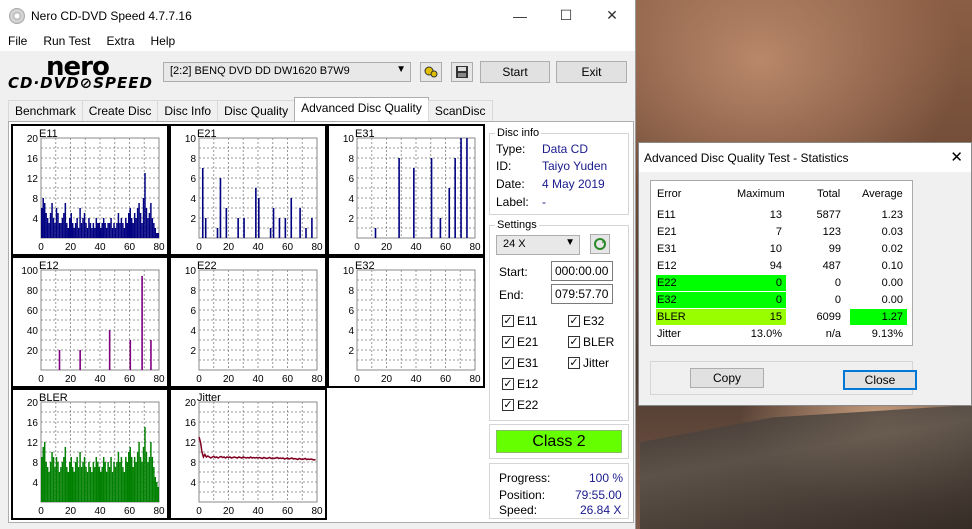  I want to click on menu-extra: Extra, so click(120, 41).